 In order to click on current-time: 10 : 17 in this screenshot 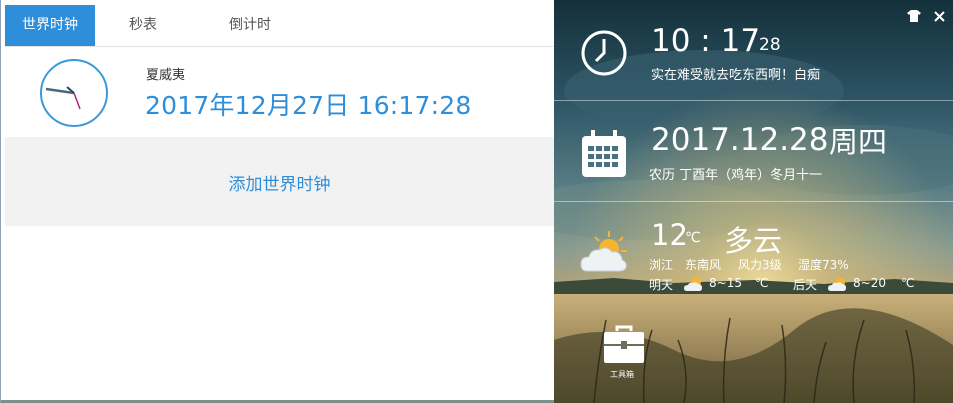, I will do `click(706, 41)`.